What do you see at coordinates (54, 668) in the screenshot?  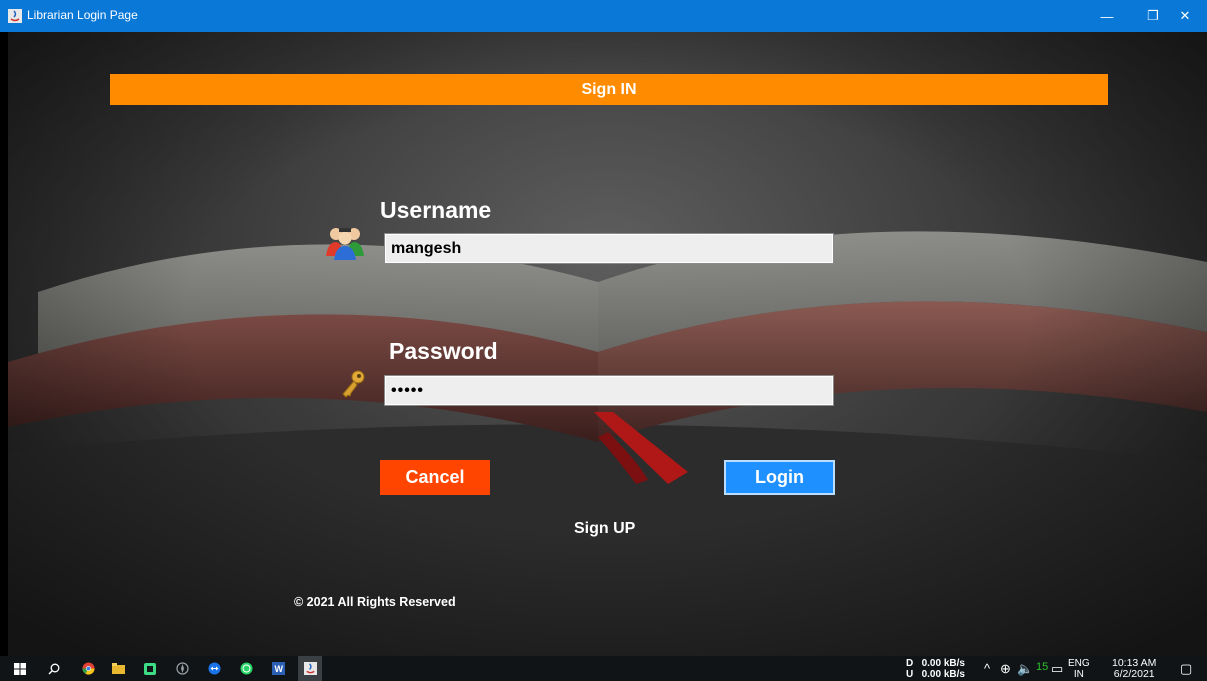 I see `search-icon` at bounding box center [54, 668].